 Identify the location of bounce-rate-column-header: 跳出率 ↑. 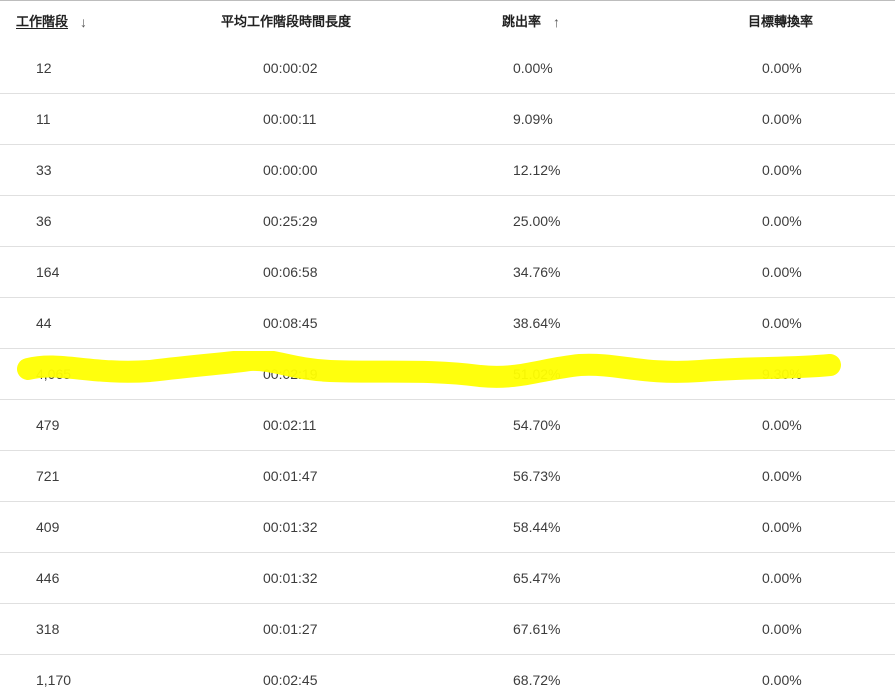
(531, 22).